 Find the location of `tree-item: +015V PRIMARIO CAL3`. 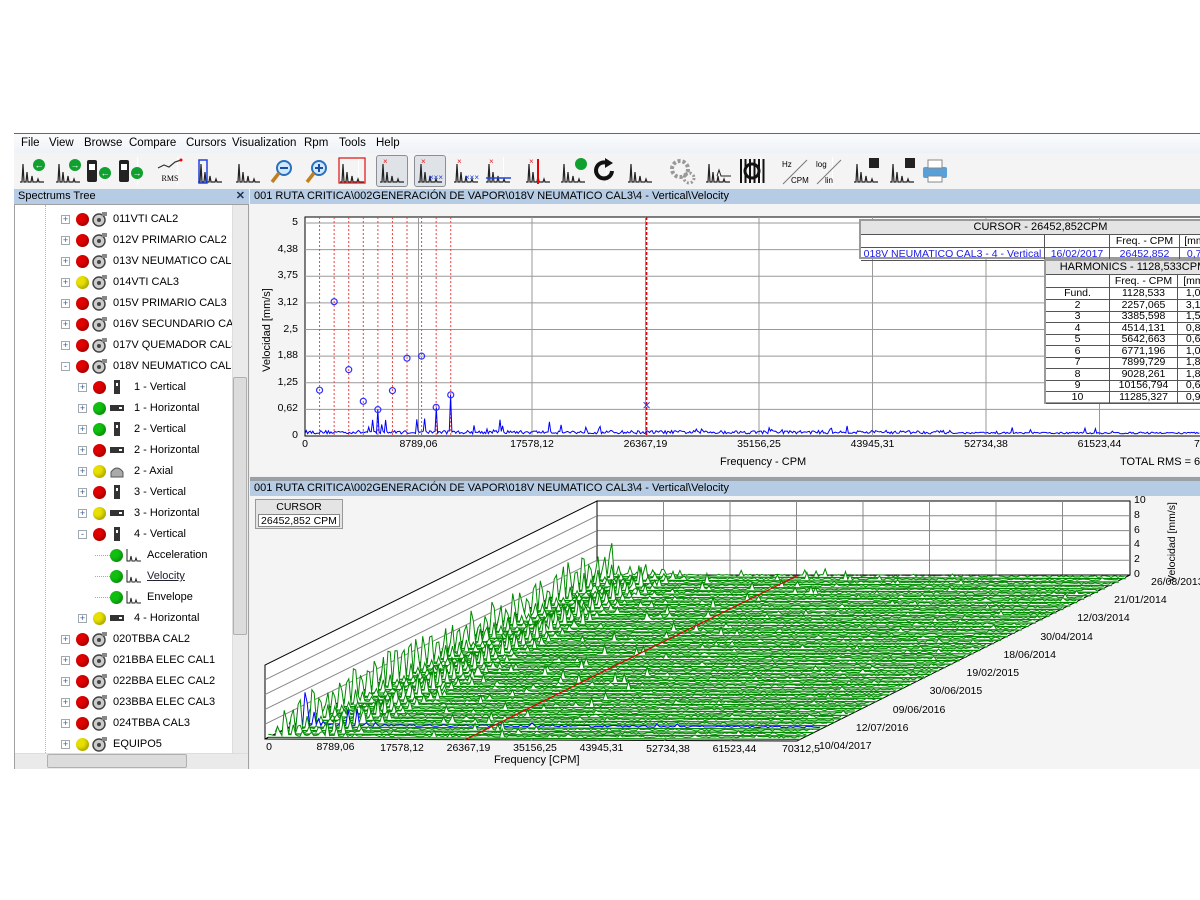

tree-item: +015V PRIMARIO CAL3 is located at coordinates (144, 303).